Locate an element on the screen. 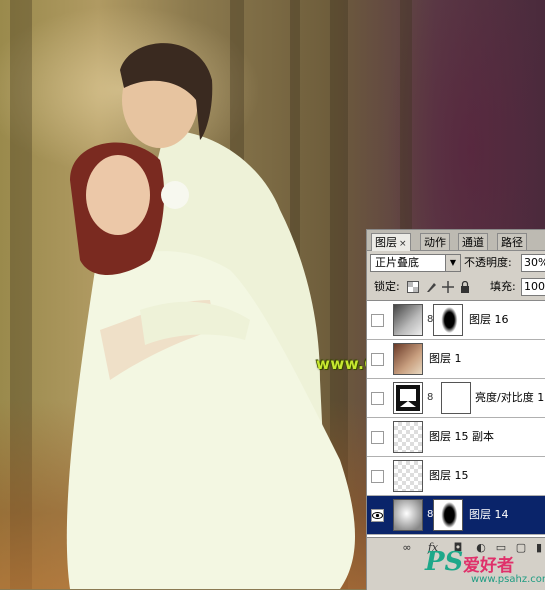 The image size is (545, 590). opacity-label: 不透明度: is located at coordinates (488, 262).